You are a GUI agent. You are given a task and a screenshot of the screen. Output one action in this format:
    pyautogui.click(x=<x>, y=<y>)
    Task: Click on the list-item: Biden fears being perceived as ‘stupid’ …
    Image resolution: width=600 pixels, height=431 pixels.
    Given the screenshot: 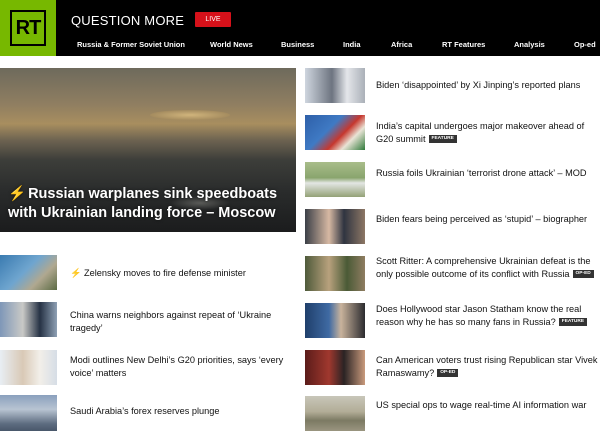 What is the action you would take?
    pyautogui.click(x=488, y=219)
    